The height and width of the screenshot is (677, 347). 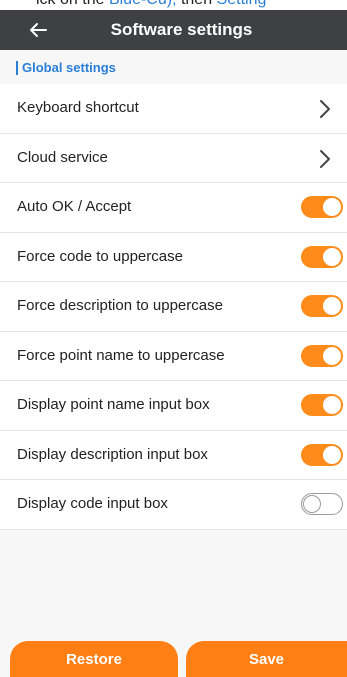 I want to click on row-force-code-uppercase: Force code to uppercase, so click(x=173, y=257).